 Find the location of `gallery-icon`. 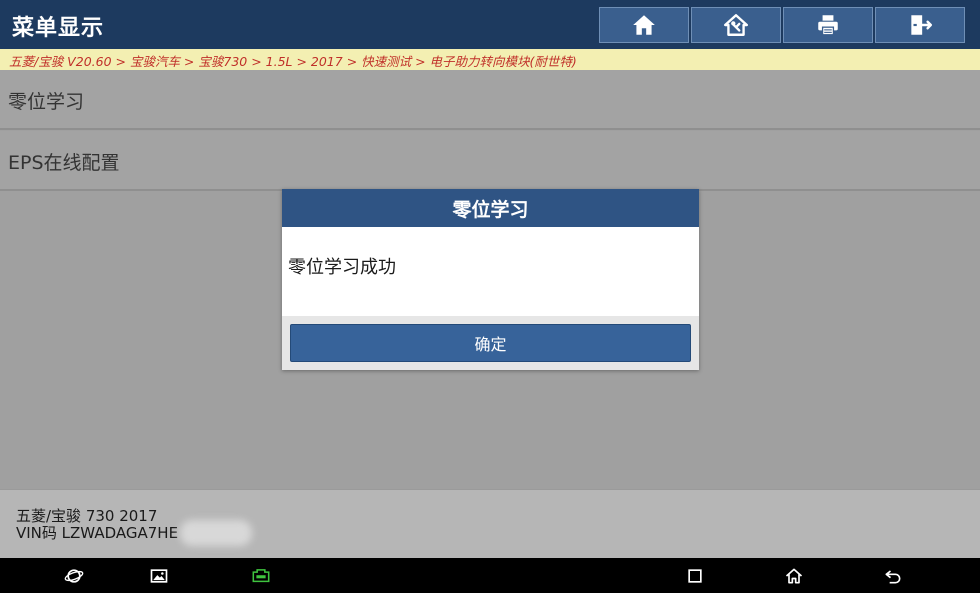

gallery-icon is located at coordinates (159, 576).